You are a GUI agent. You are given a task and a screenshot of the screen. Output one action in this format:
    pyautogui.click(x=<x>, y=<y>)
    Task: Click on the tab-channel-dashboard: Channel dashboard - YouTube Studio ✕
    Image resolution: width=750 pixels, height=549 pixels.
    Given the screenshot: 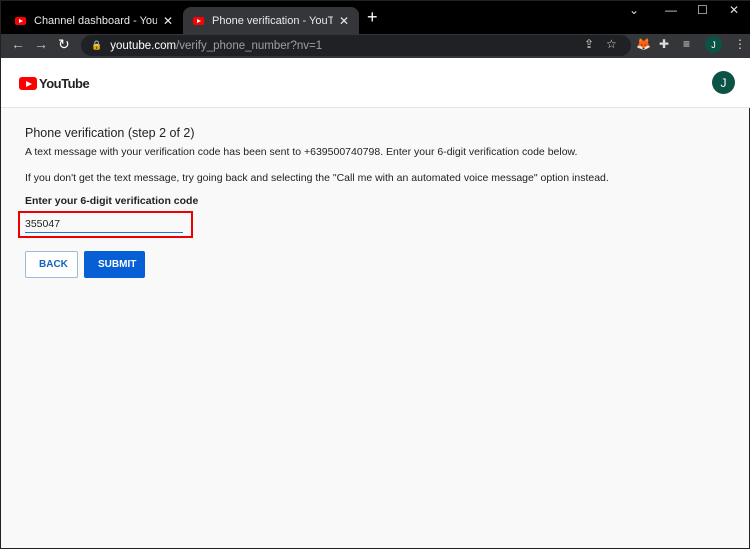 What is the action you would take?
    pyautogui.click(x=94, y=20)
    